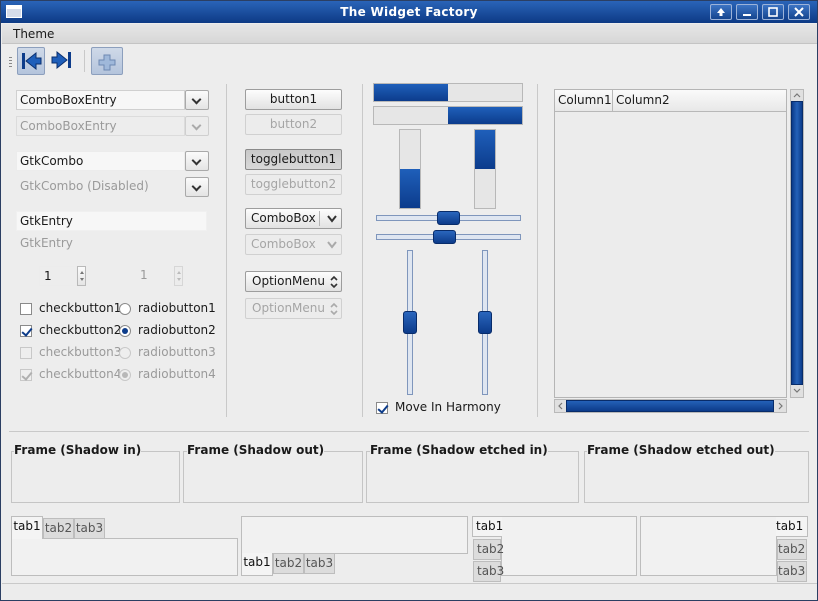  I want to click on frame-shadow-etched-in-label: Frame (Shadow etched in), so click(459, 450).